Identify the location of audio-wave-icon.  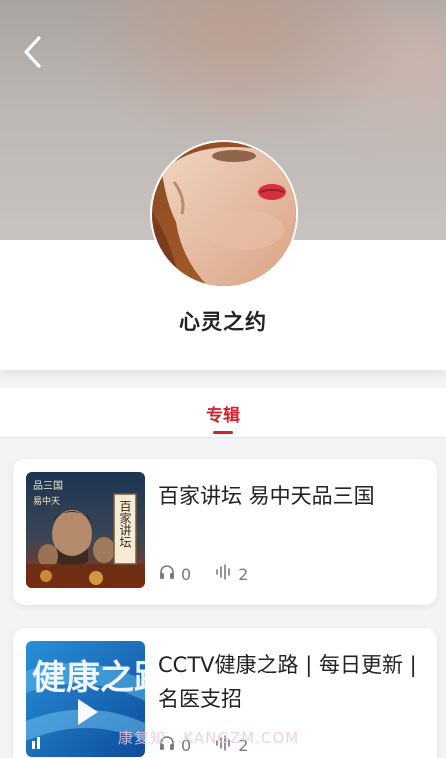
(226, 574).